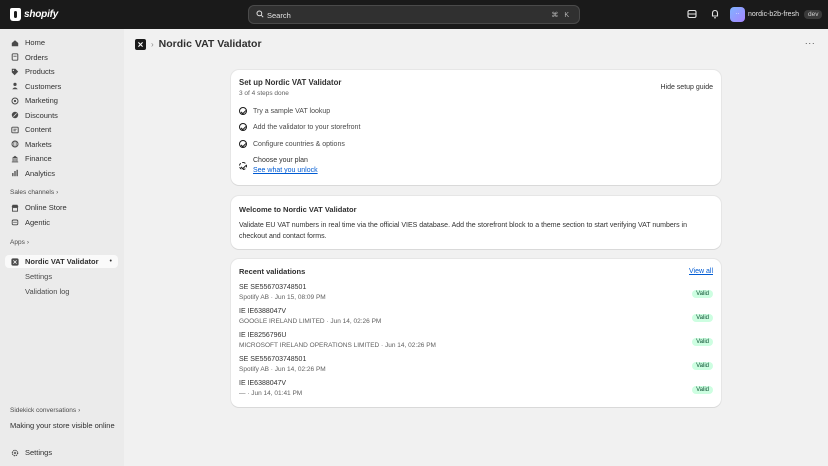 This screenshot has width=828, height=466. What do you see at coordinates (737, 14) in the screenshot?
I see `store-avatar: ··` at bounding box center [737, 14].